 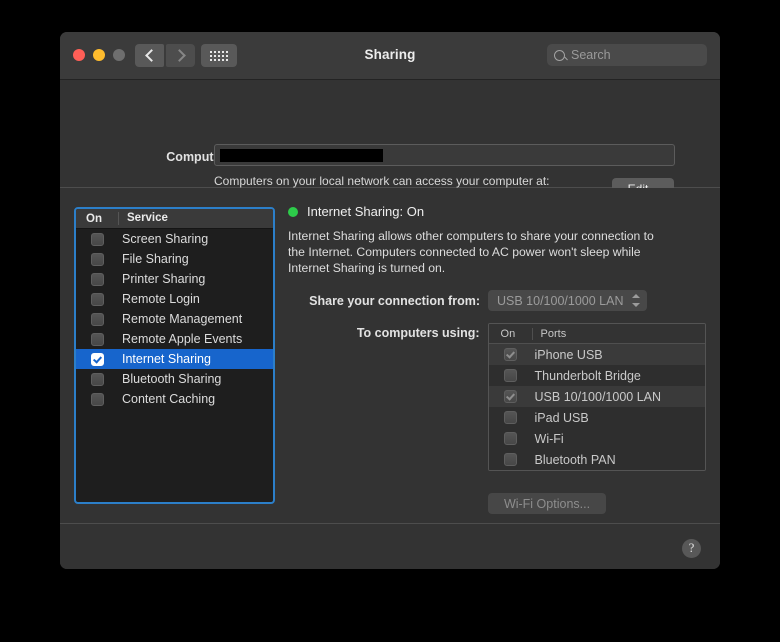 I want to click on checkbox-thunderbolt-bridge, so click(x=510, y=375).